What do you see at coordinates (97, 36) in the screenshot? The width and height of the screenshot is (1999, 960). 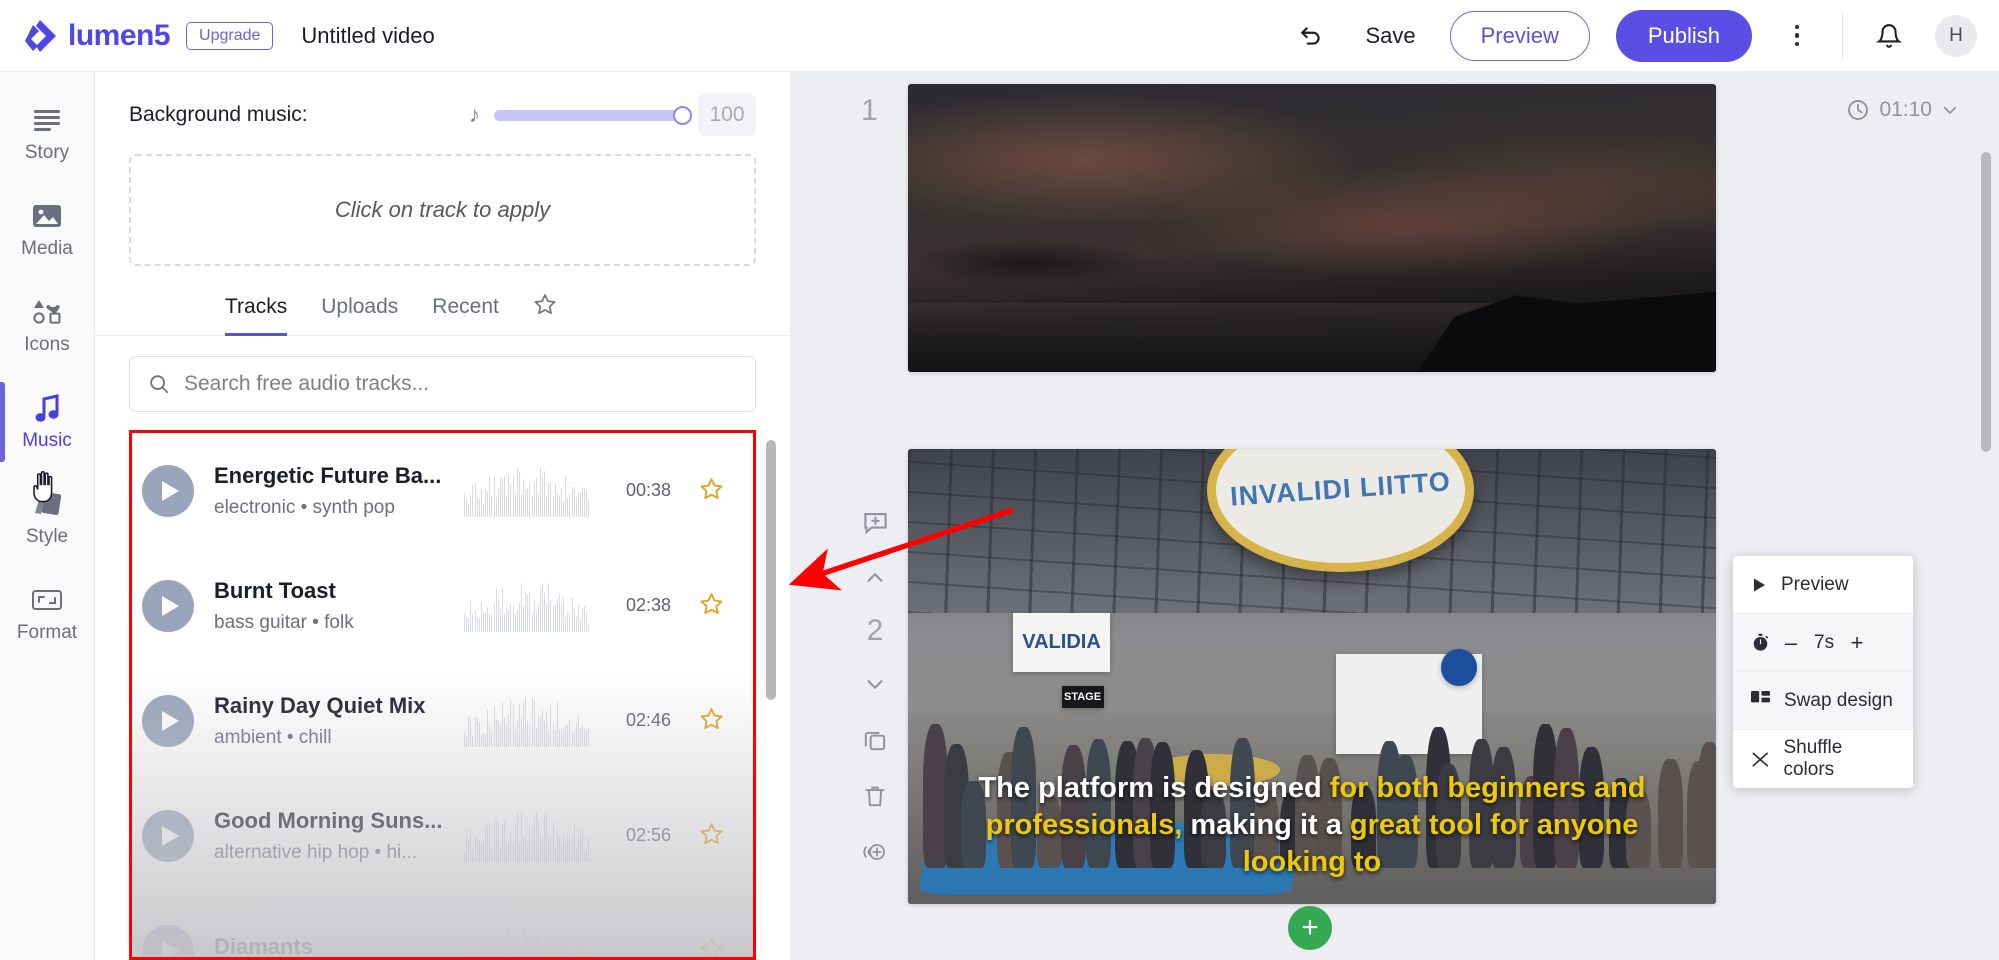 I see `brand-logo: lumen5` at bounding box center [97, 36].